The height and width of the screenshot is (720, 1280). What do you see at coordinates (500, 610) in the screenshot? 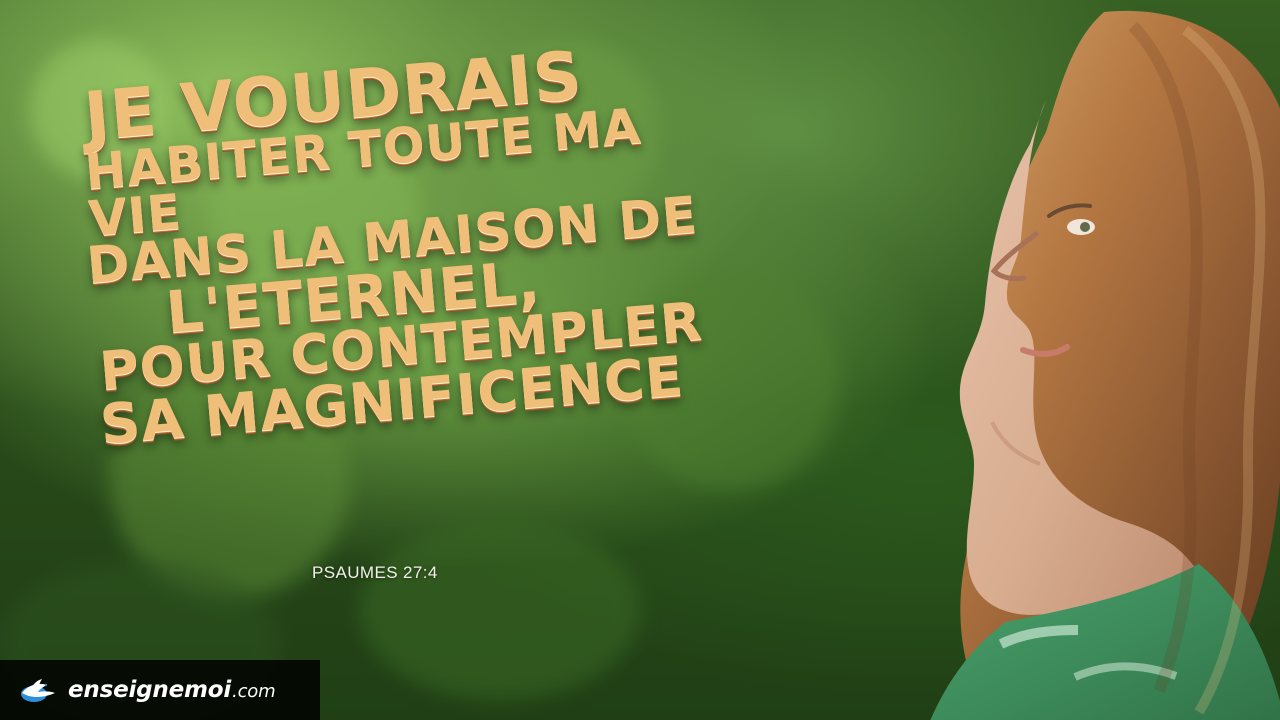
I see `bokeh-light` at bounding box center [500, 610].